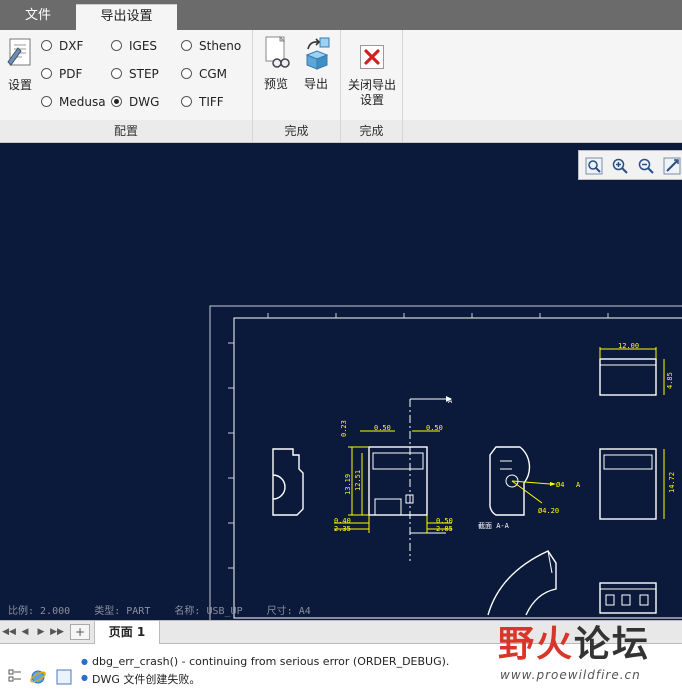 This screenshot has width=682, height=691. What do you see at coordinates (560, 485) in the screenshot?
I see `dim-label: Ø4` at bounding box center [560, 485].